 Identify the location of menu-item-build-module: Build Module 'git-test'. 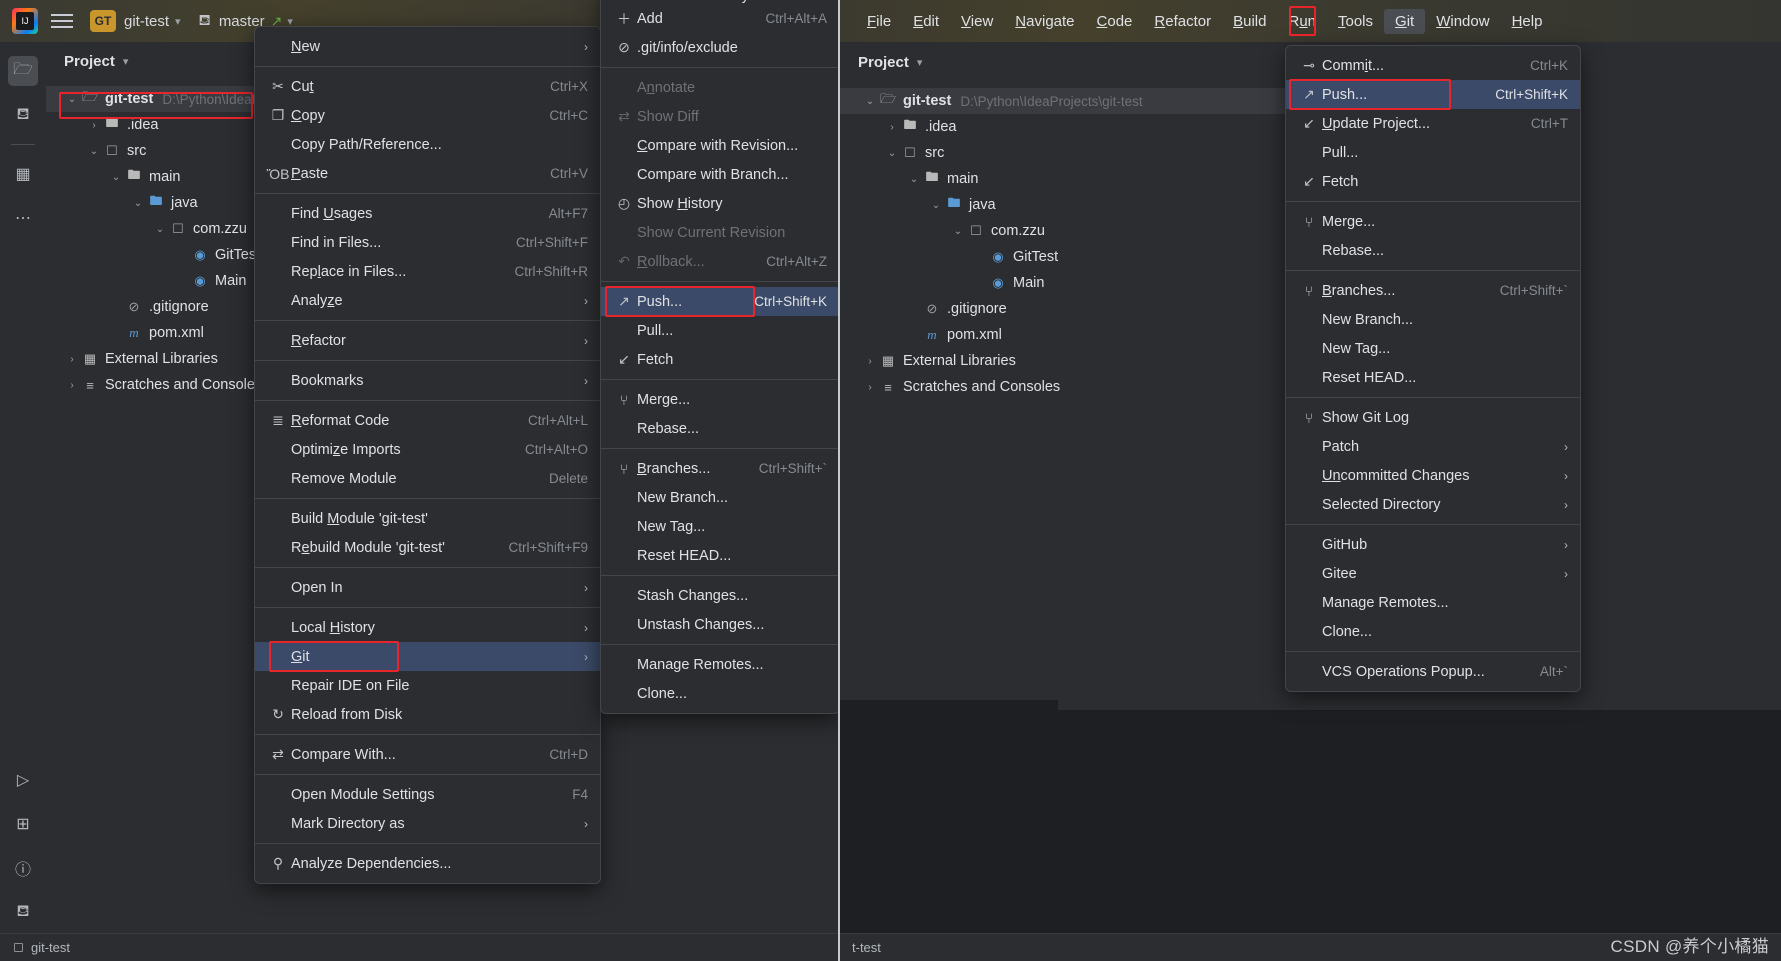
(427, 518).